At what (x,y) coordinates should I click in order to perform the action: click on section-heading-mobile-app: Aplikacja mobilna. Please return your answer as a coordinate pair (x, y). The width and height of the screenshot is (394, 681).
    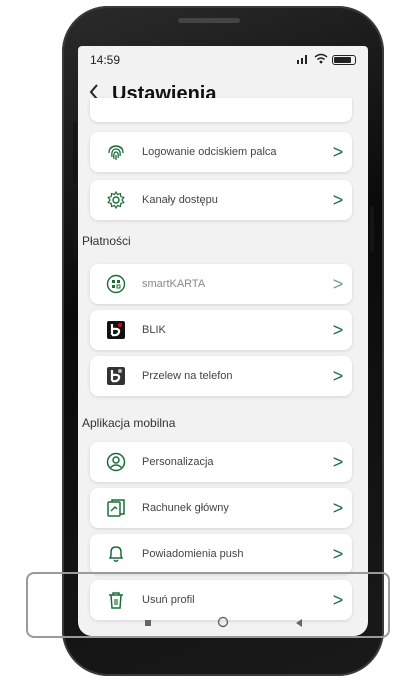
    Looking at the image, I should click on (129, 423).